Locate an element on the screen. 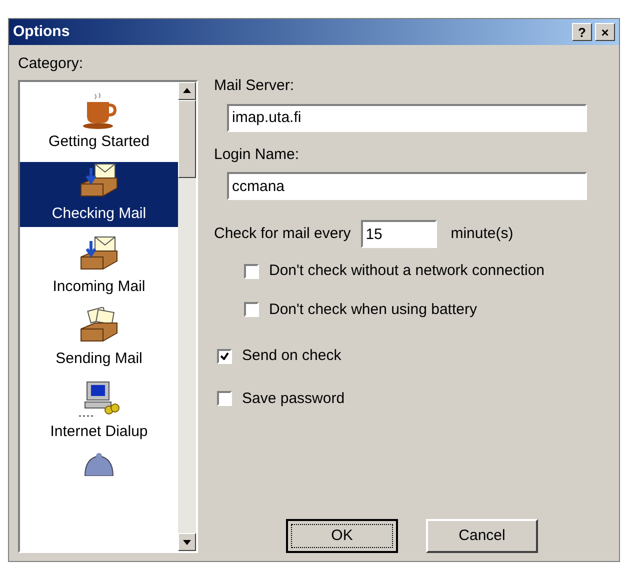 This screenshot has width=626, height=571. checkbox-label: Don't check without a network connection is located at coordinates (407, 271).